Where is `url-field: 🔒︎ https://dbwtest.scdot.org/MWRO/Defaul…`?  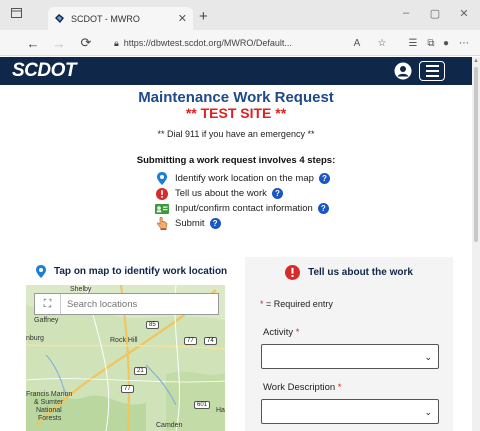
url-field: 🔒︎ https://dbwtest.scdot.org/MWRO/Defaul… is located at coordinates (229, 43).